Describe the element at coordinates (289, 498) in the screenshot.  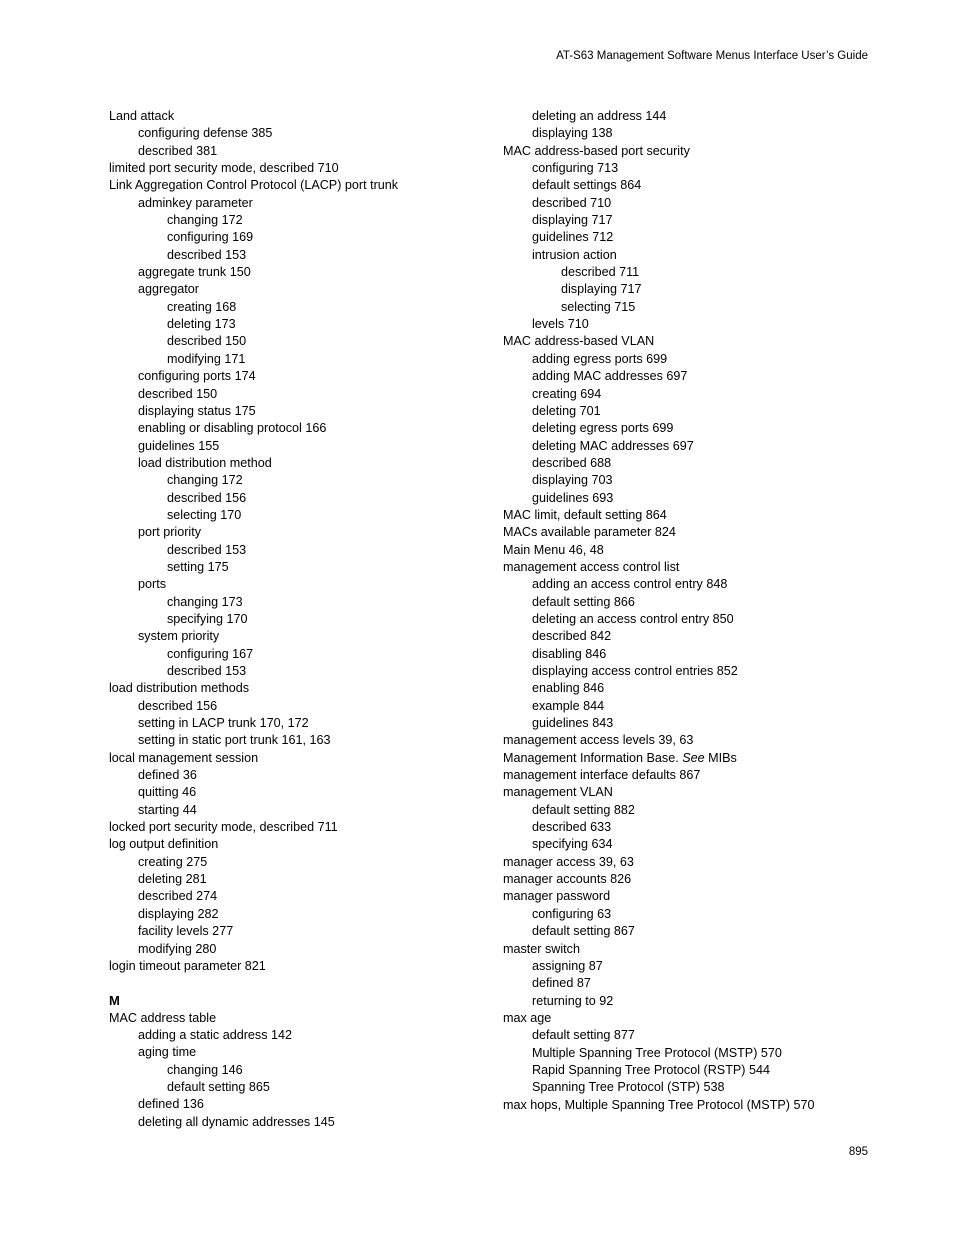
I see `index-entry-level-2: described 156` at that location.